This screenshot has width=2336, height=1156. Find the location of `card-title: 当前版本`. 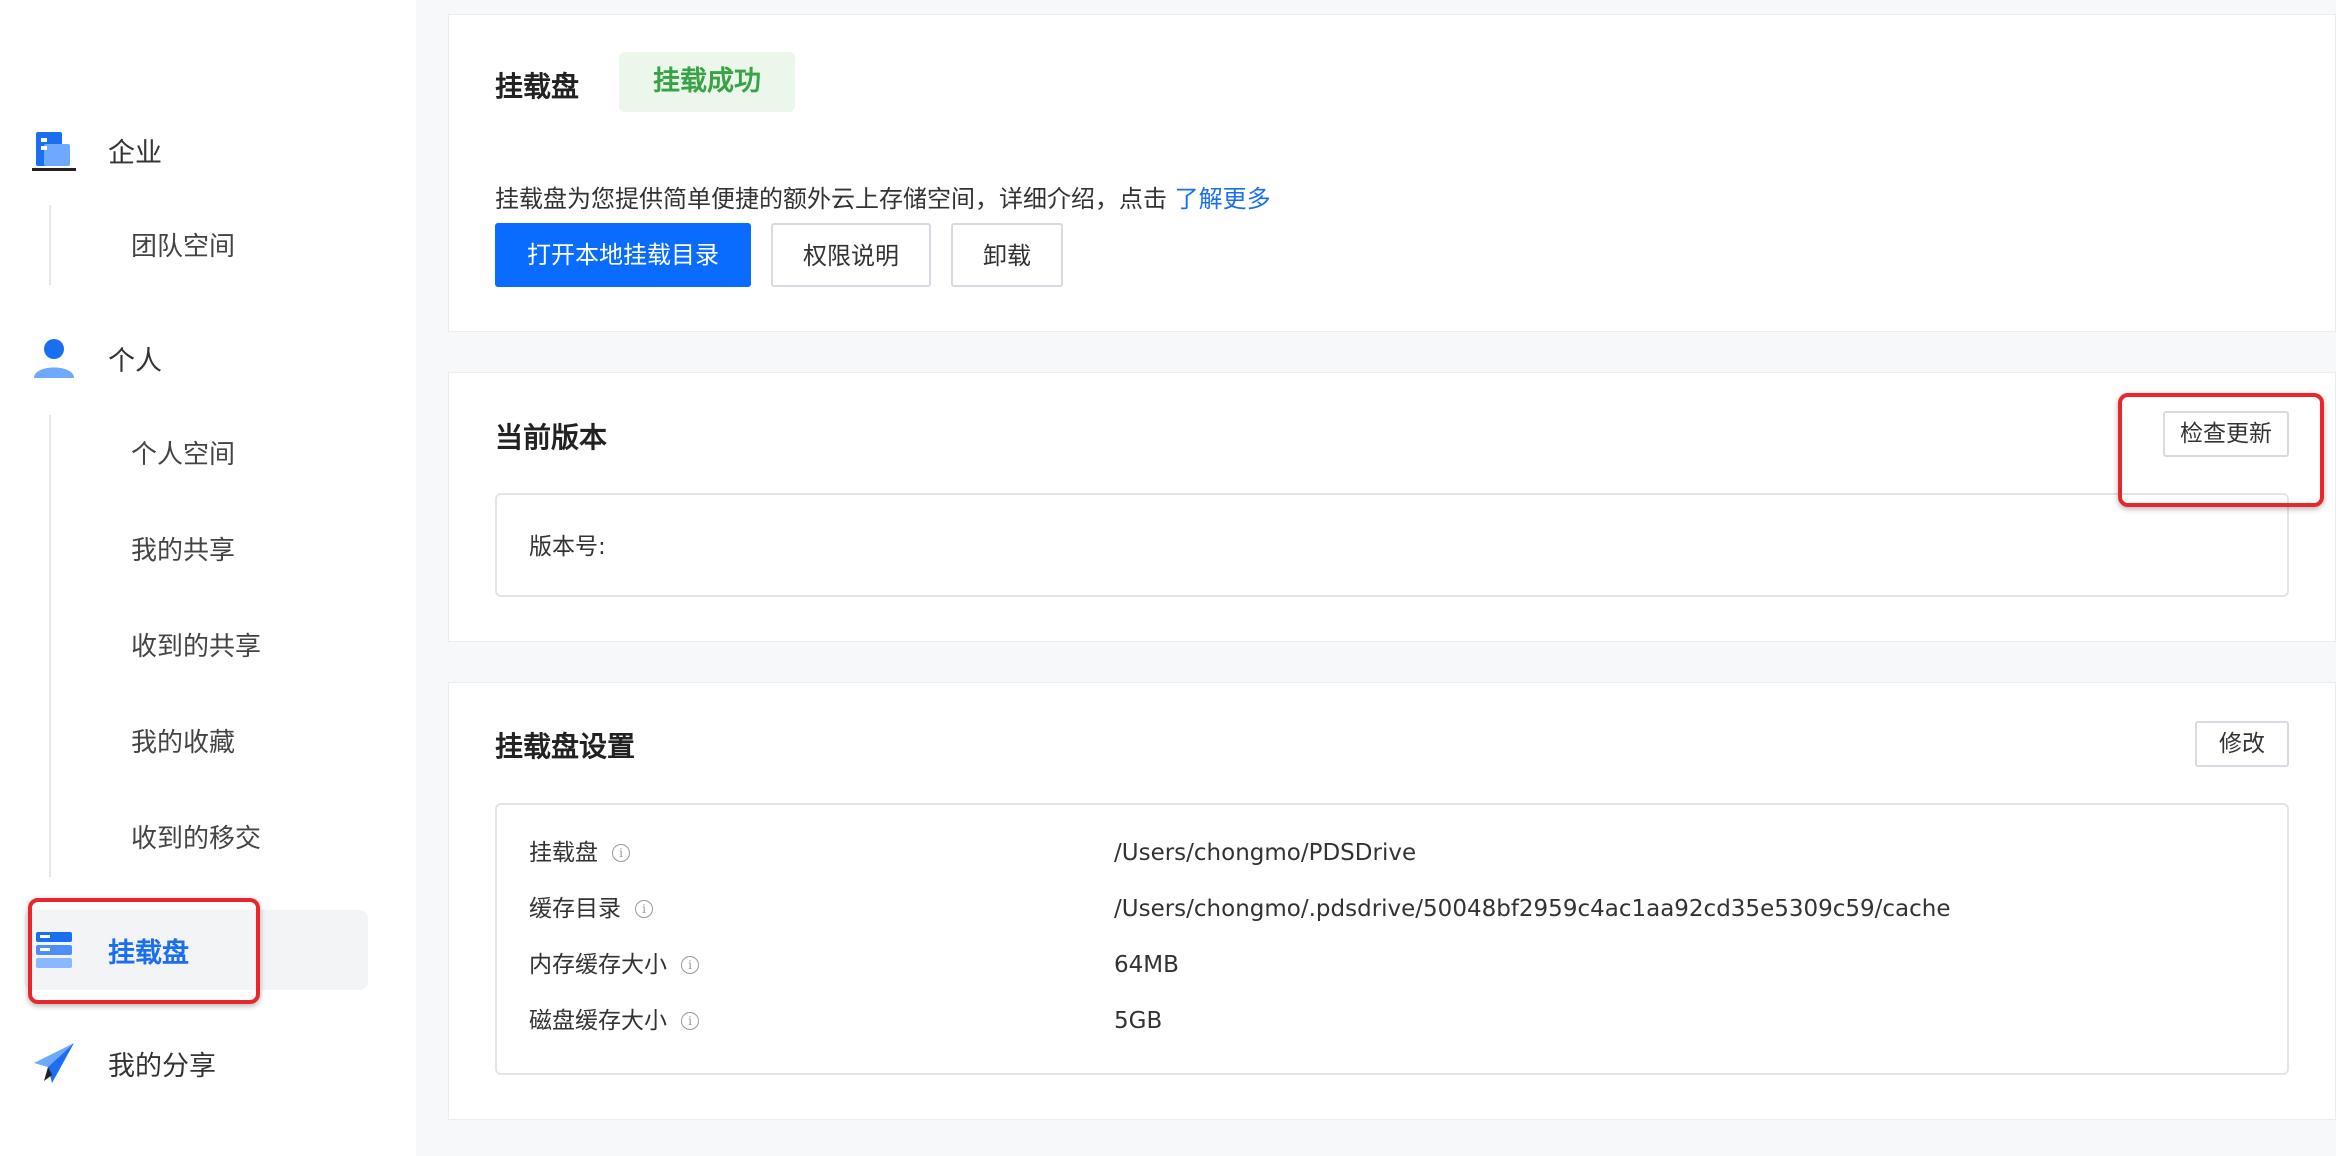

card-title: 当前版本 is located at coordinates (551, 437).